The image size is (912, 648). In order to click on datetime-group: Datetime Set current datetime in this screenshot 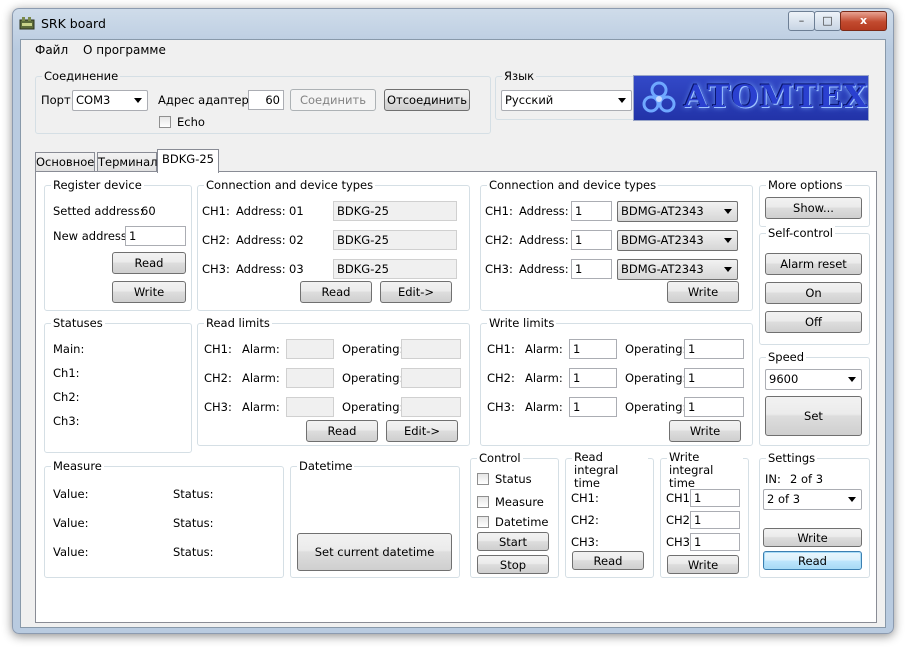, I will do `click(375, 518)`.